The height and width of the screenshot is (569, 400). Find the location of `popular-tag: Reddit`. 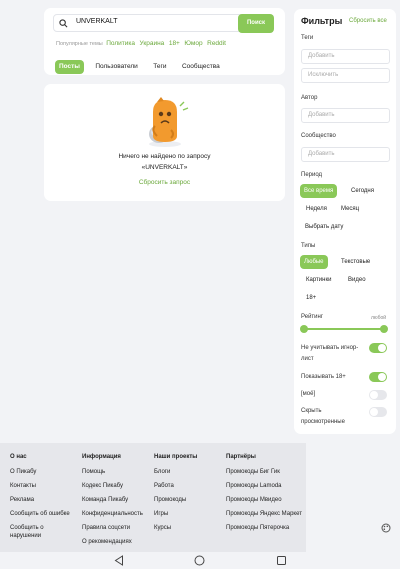

popular-tag: Reddit is located at coordinates (216, 43).